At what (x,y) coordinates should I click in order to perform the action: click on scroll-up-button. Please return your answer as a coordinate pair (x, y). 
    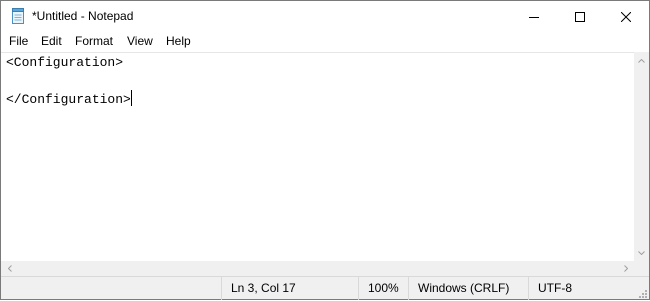
    Looking at the image, I should click on (641, 60).